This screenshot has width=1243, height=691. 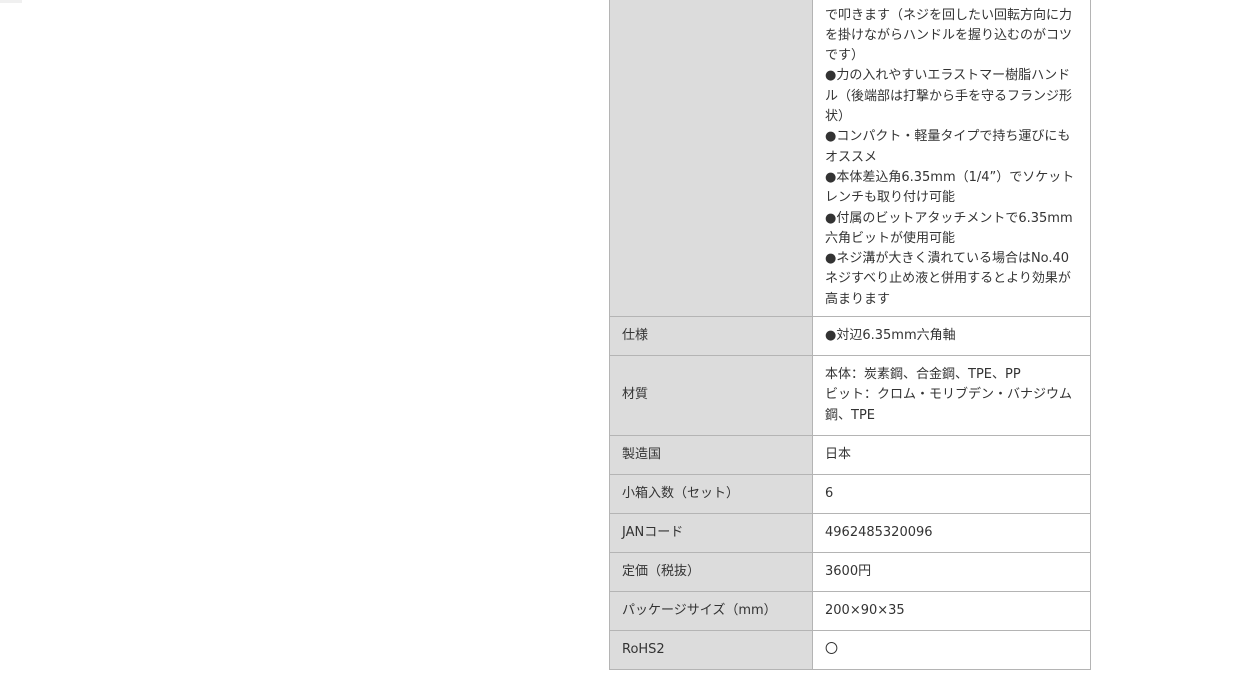 I want to click on package-size-label: パッケージサイズ（mm）, so click(x=711, y=611).